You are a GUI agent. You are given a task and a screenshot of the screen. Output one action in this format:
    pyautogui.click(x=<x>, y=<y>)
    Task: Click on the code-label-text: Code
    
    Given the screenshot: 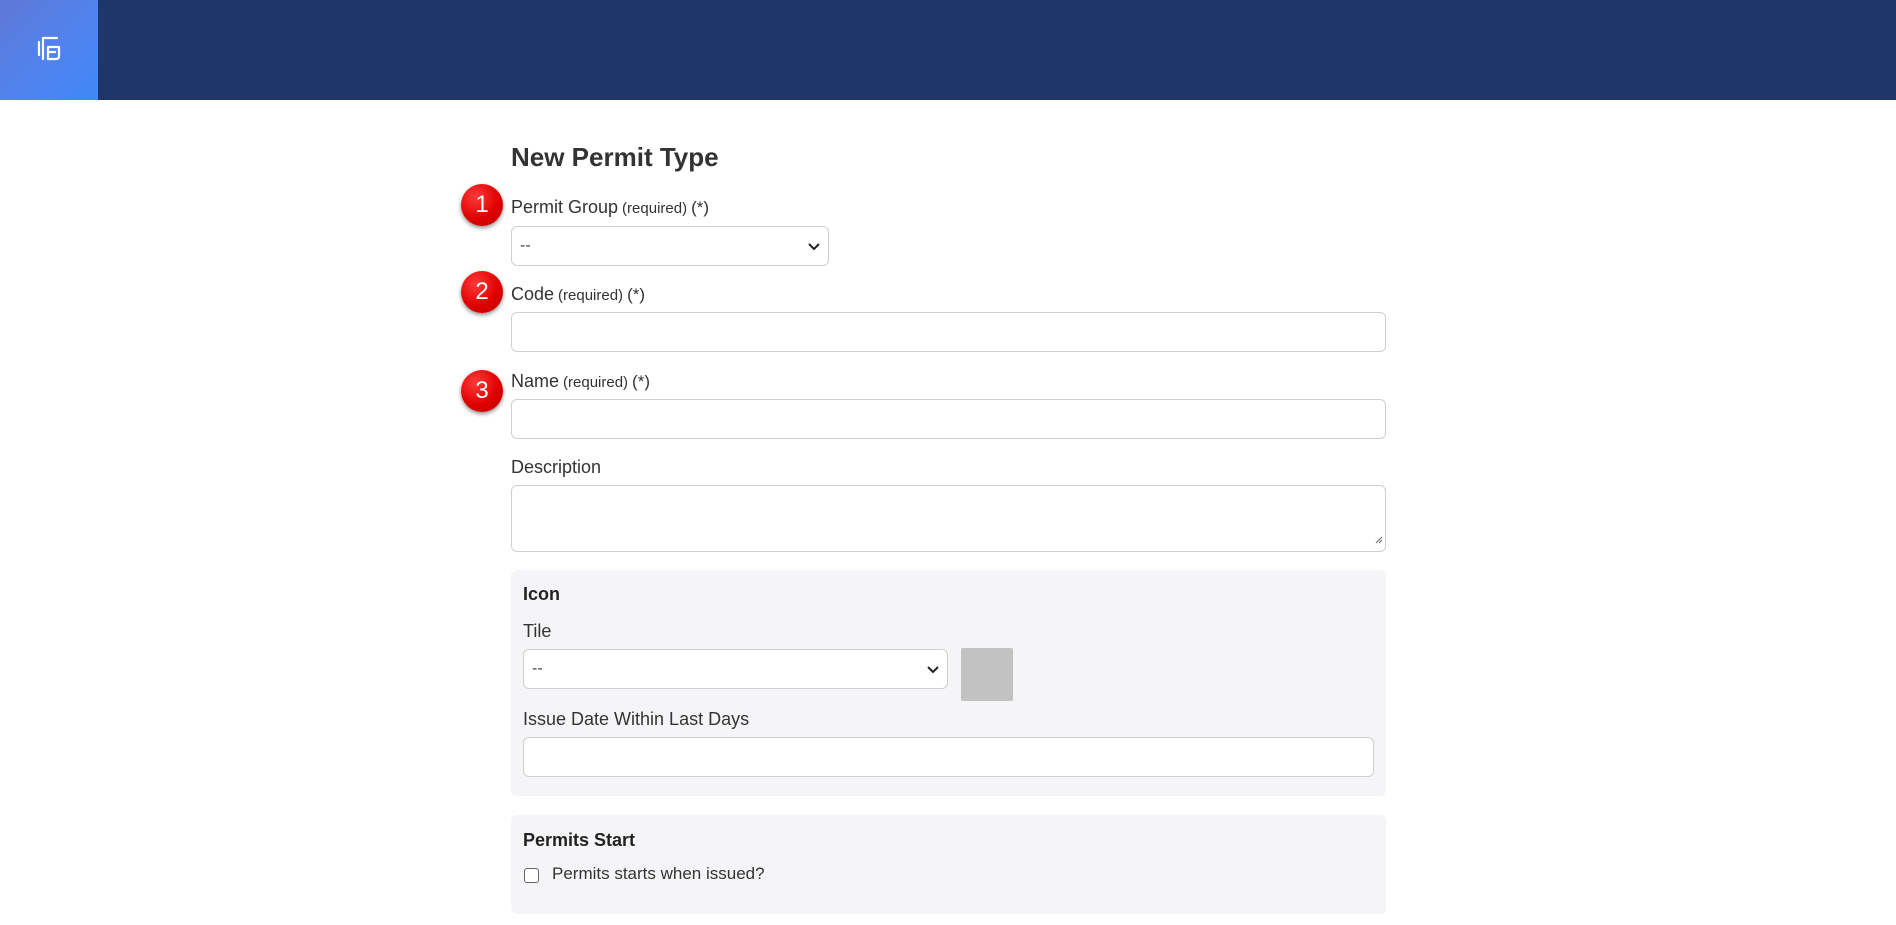 What is the action you would take?
    pyautogui.click(x=533, y=294)
    